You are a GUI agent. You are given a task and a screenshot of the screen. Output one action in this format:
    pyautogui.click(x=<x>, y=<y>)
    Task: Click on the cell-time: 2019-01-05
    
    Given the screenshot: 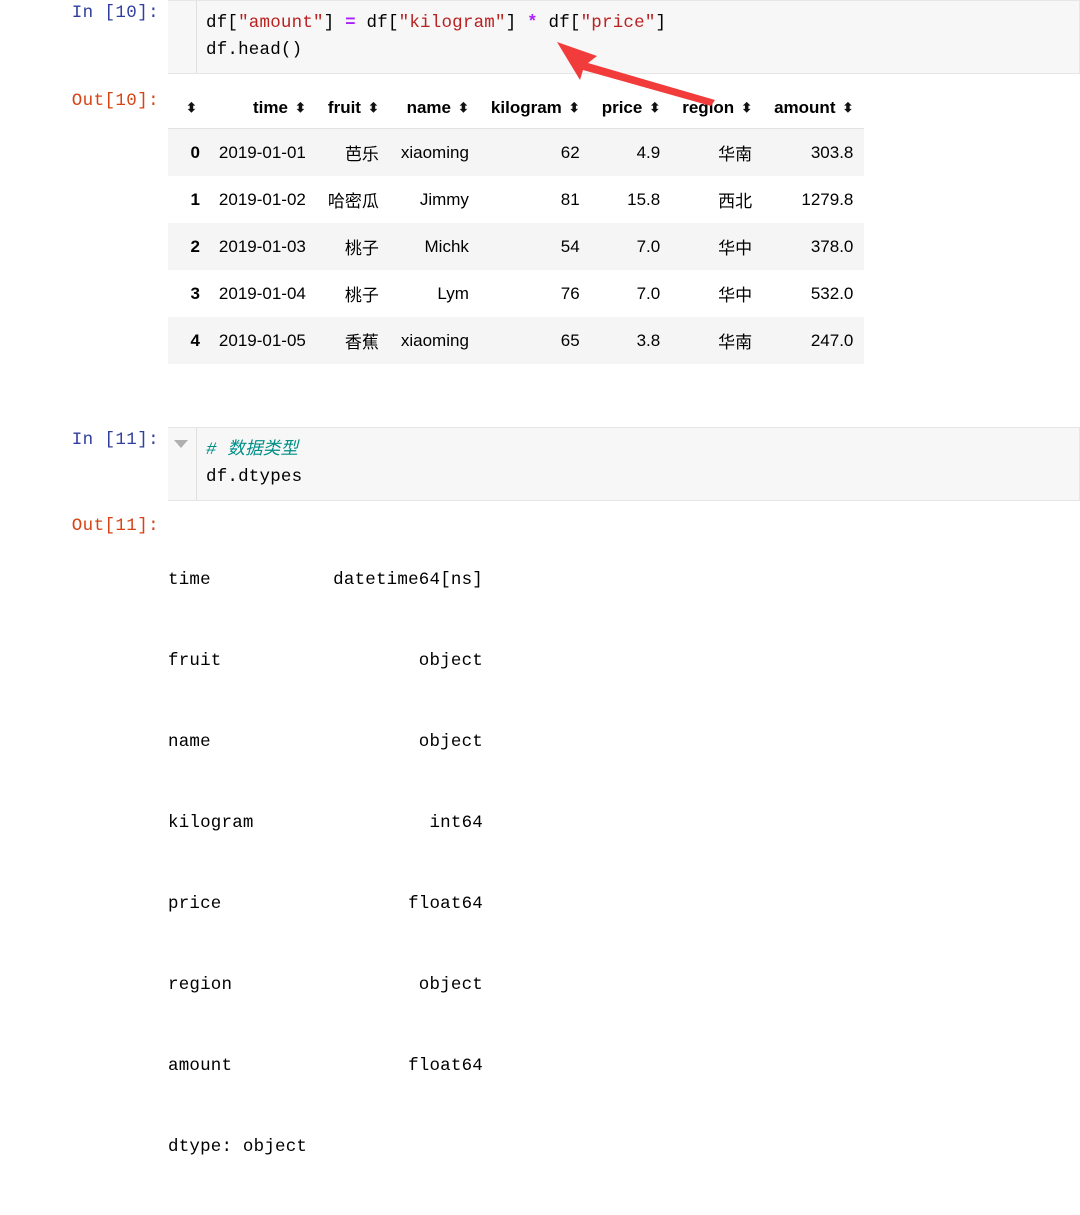 What is the action you would take?
    pyautogui.click(x=262, y=340)
    